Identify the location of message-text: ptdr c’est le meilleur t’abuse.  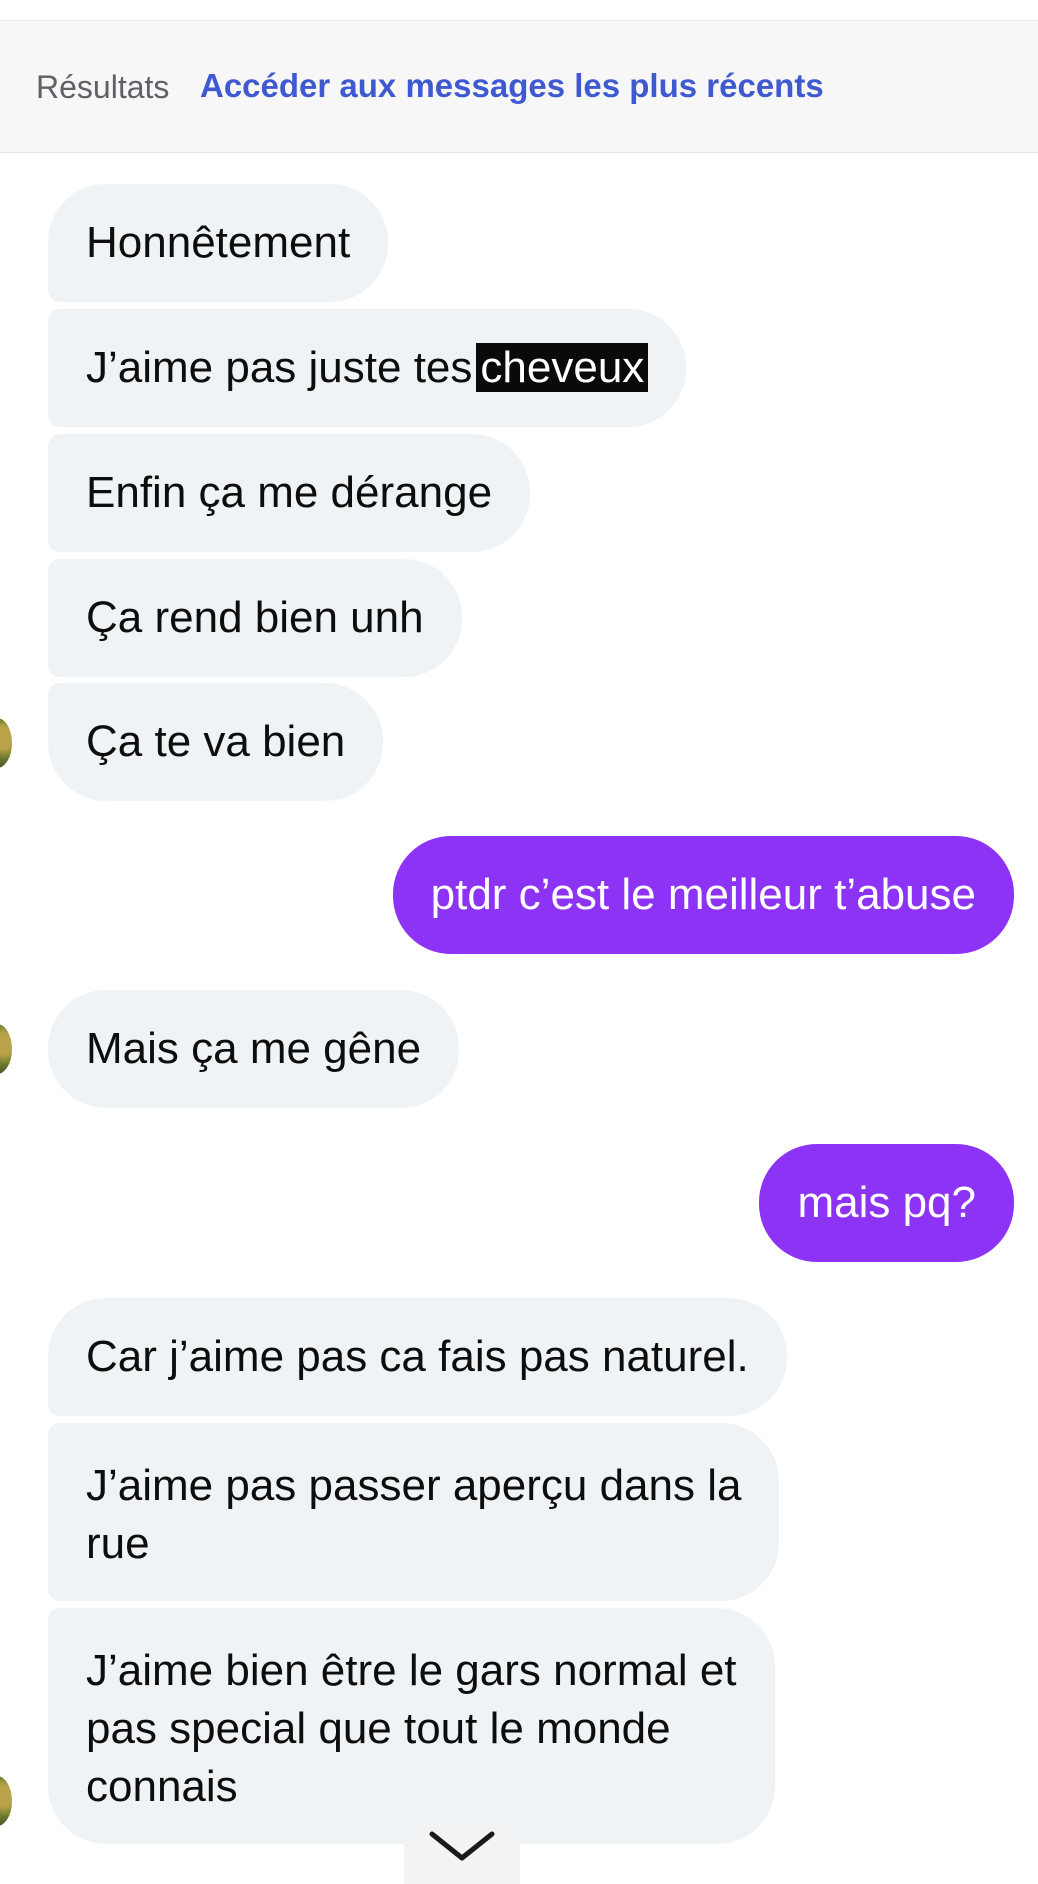
(703, 894).